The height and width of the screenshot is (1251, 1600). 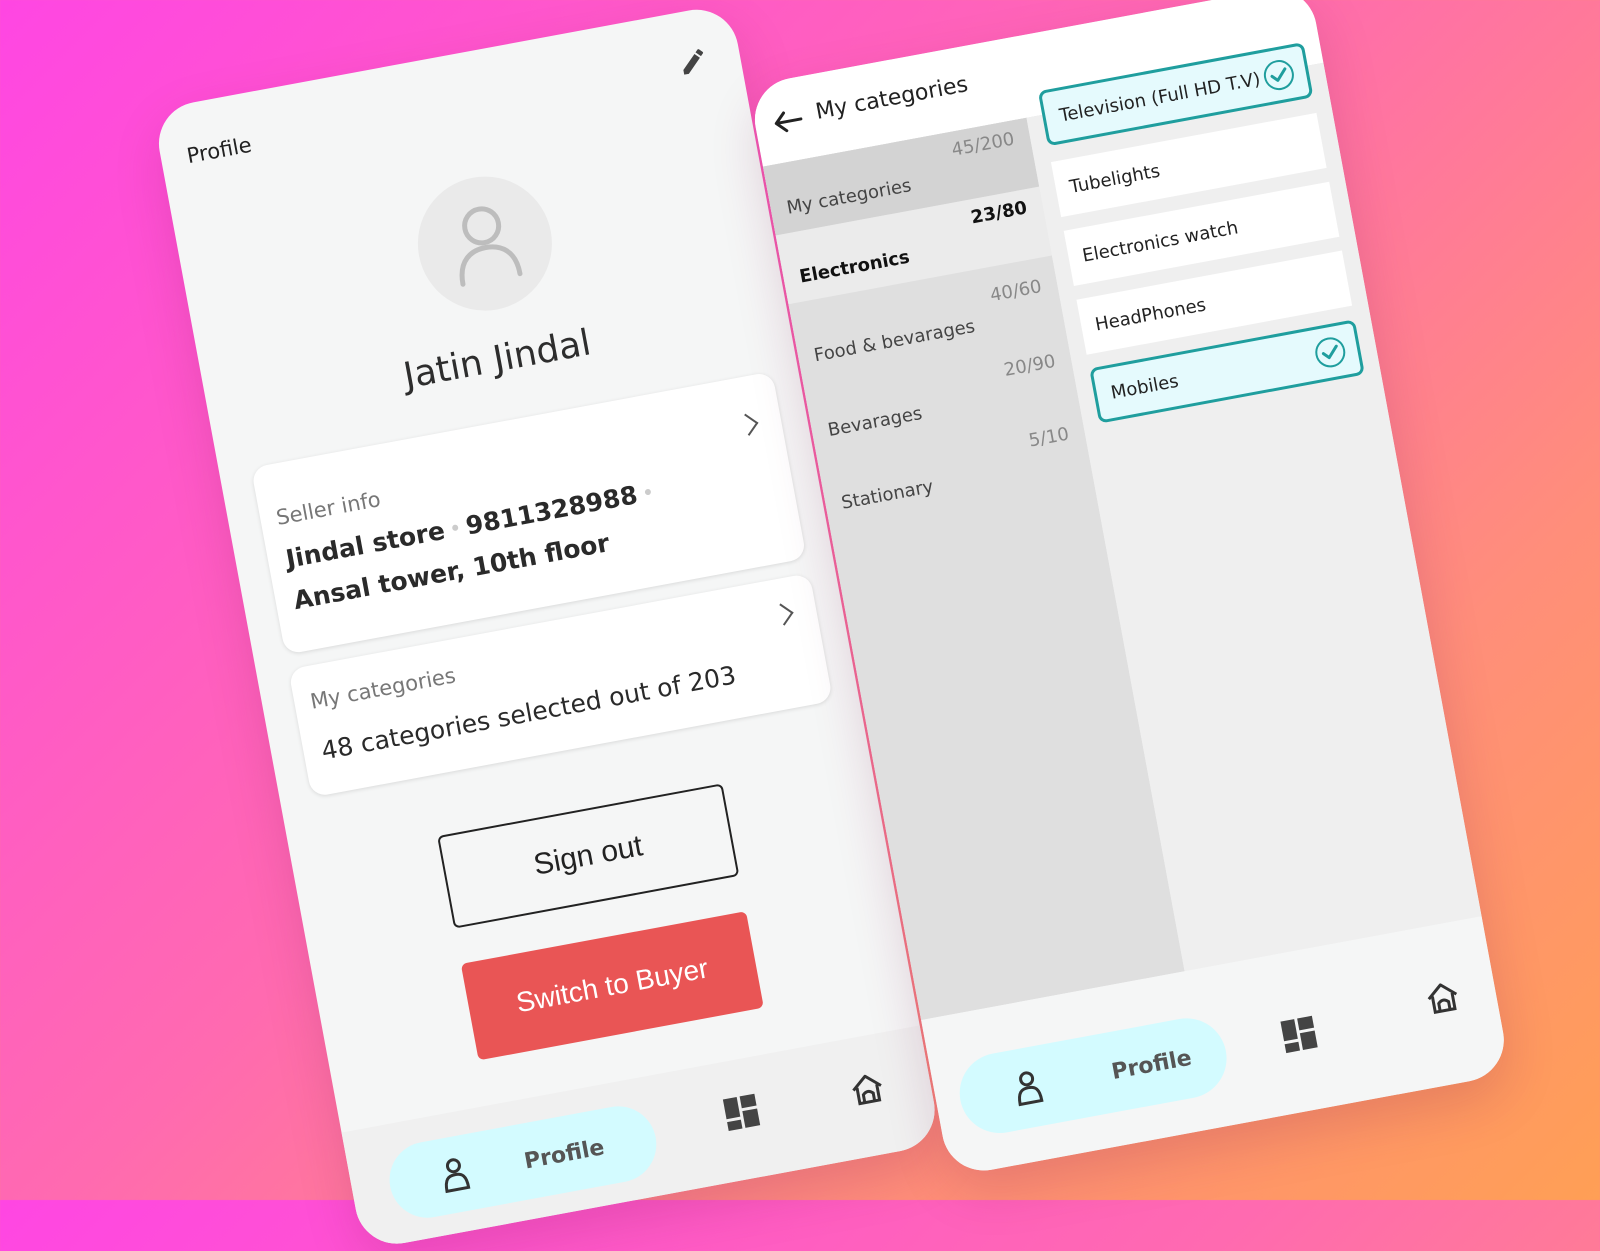 What do you see at coordinates (1049, 437) in the screenshot?
I see `category-count: 5/10` at bounding box center [1049, 437].